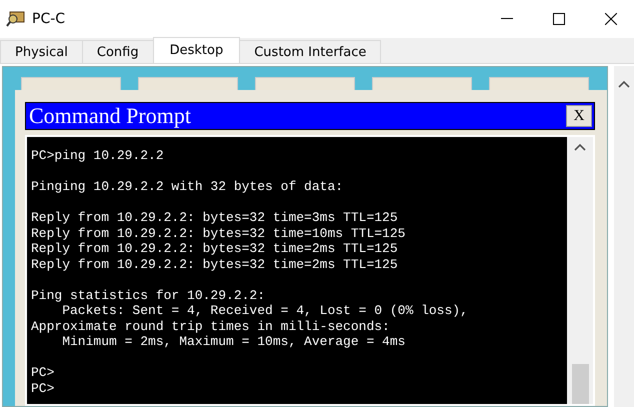  Describe the element at coordinates (187, 186) in the screenshot. I see `terminal-line: Pinging 10.29.2.2 with 32 bytes of data:` at that location.